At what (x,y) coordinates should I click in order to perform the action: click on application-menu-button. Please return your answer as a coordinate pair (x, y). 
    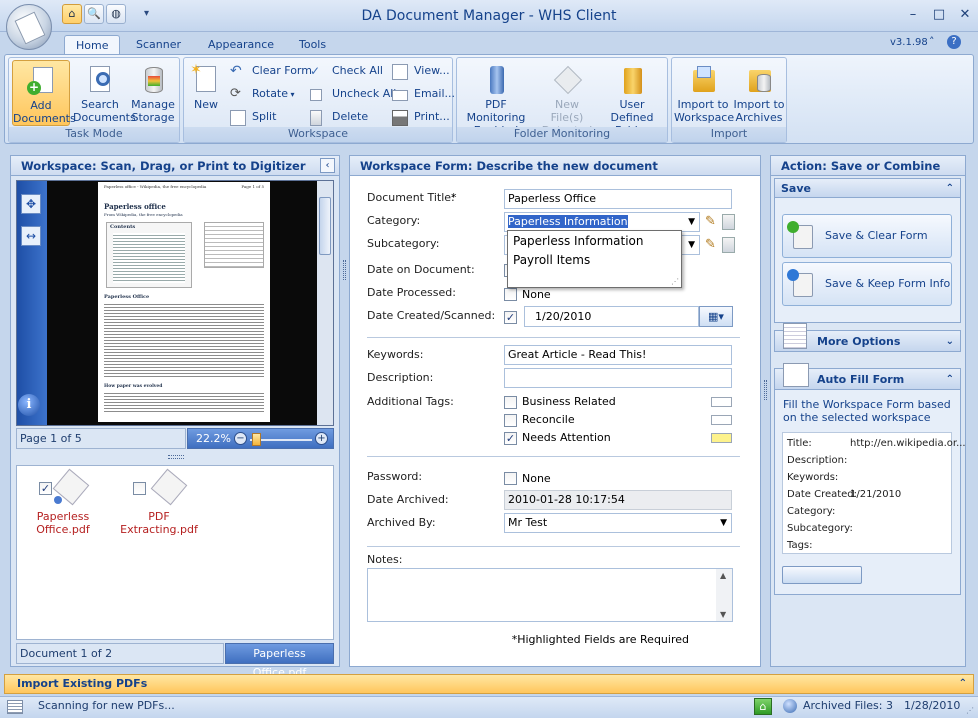
    Looking at the image, I should click on (29, 27).